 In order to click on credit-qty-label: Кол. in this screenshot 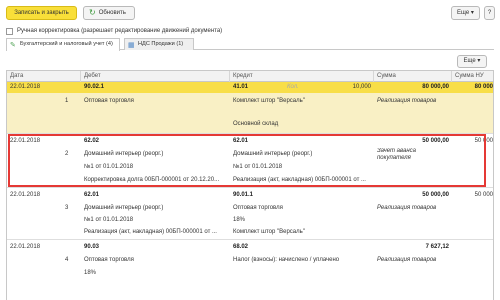, I will do `click(293, 87)`.